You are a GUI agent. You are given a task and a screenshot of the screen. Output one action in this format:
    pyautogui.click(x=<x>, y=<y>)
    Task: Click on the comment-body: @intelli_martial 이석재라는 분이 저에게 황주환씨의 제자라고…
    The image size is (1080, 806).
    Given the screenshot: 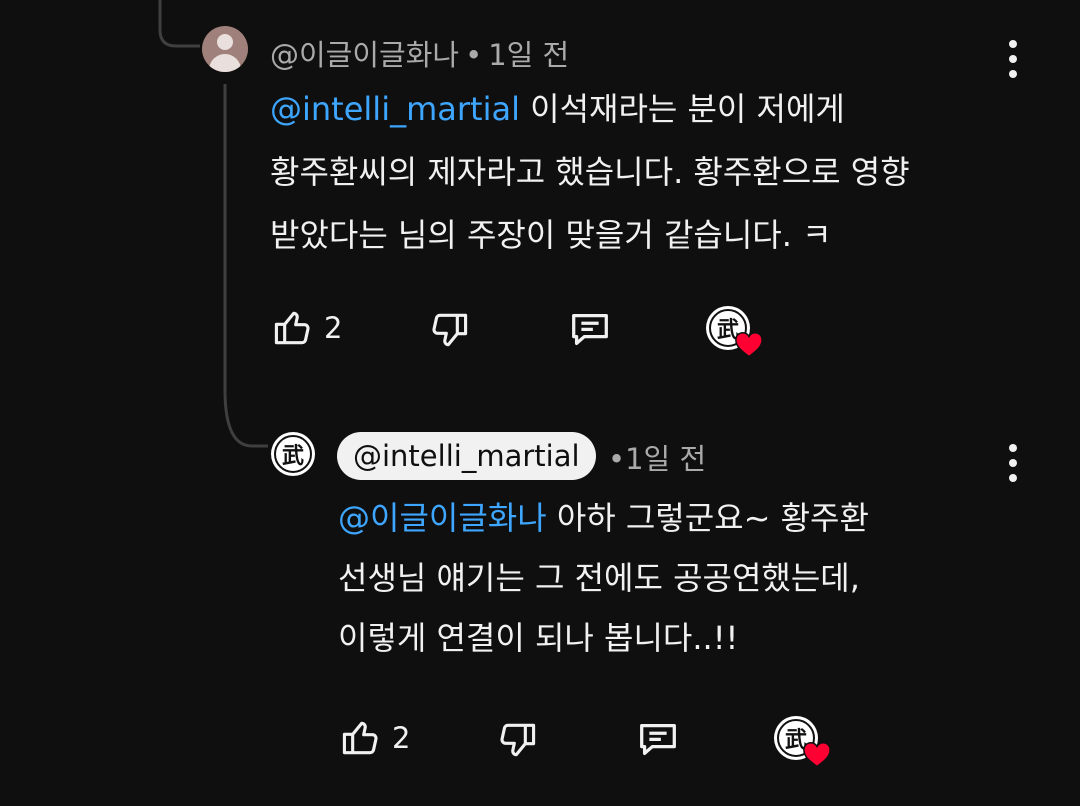 What is the action you would take?
    pyautogui.click(x=590, y=172)
    